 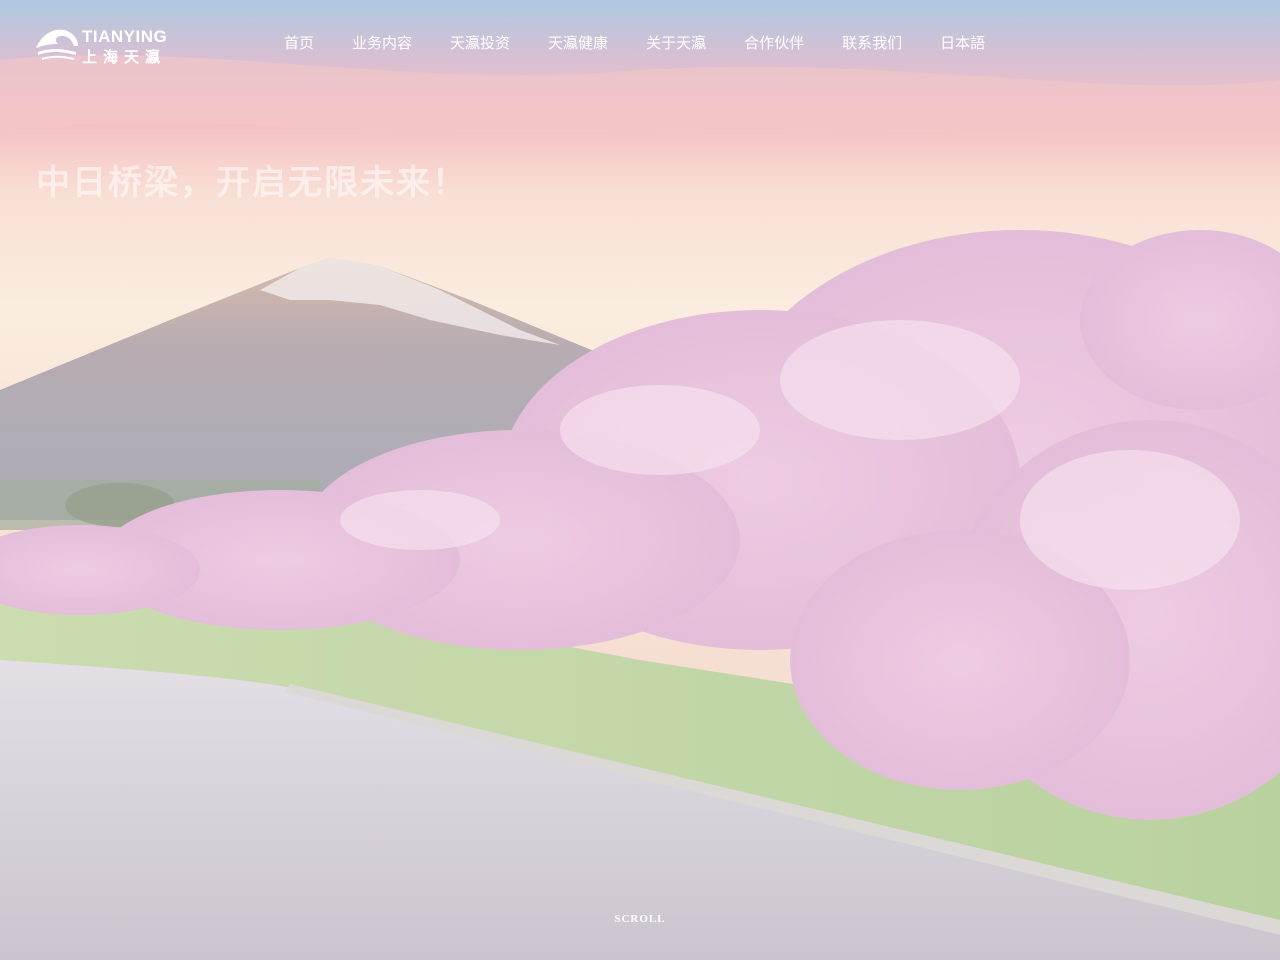 I want to click on nav-item-partners: 合作伙伴, so click(x=774, y=43).